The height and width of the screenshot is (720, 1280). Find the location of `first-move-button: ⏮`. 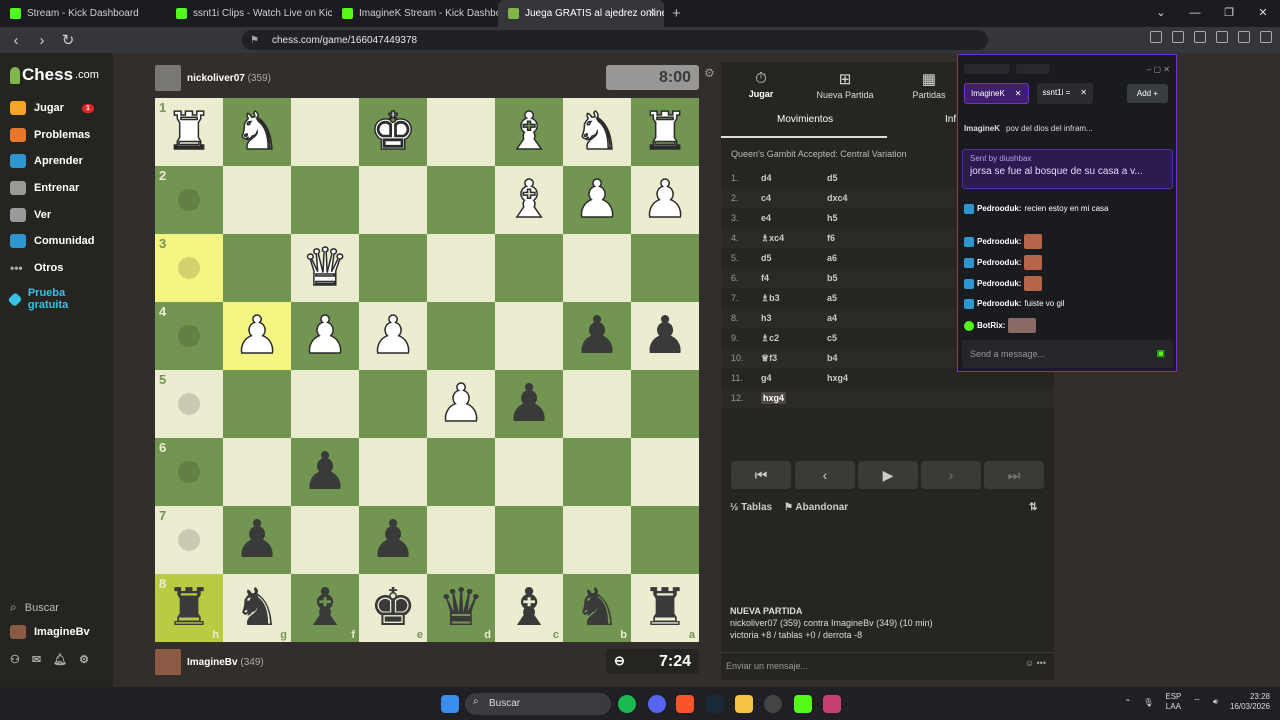

first-move-button: ⏮ is located at coordinates (761, 475).